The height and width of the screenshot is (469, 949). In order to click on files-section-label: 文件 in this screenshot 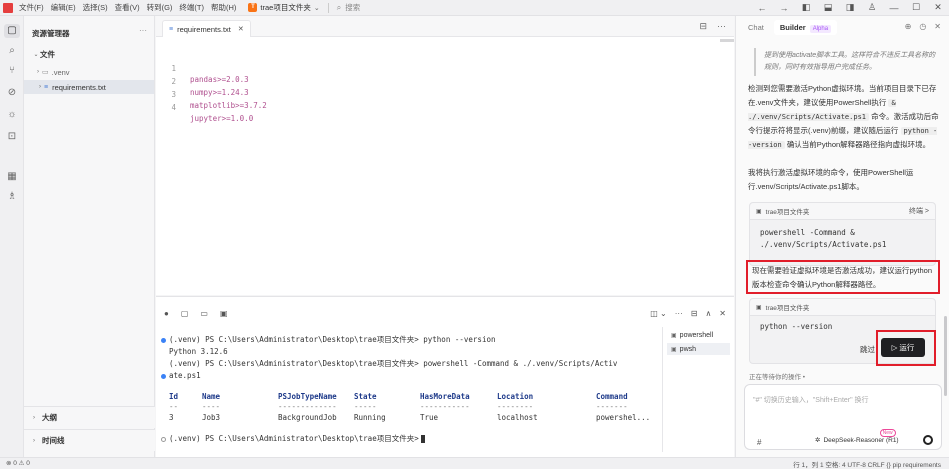, I will do `click(47, 54)`.